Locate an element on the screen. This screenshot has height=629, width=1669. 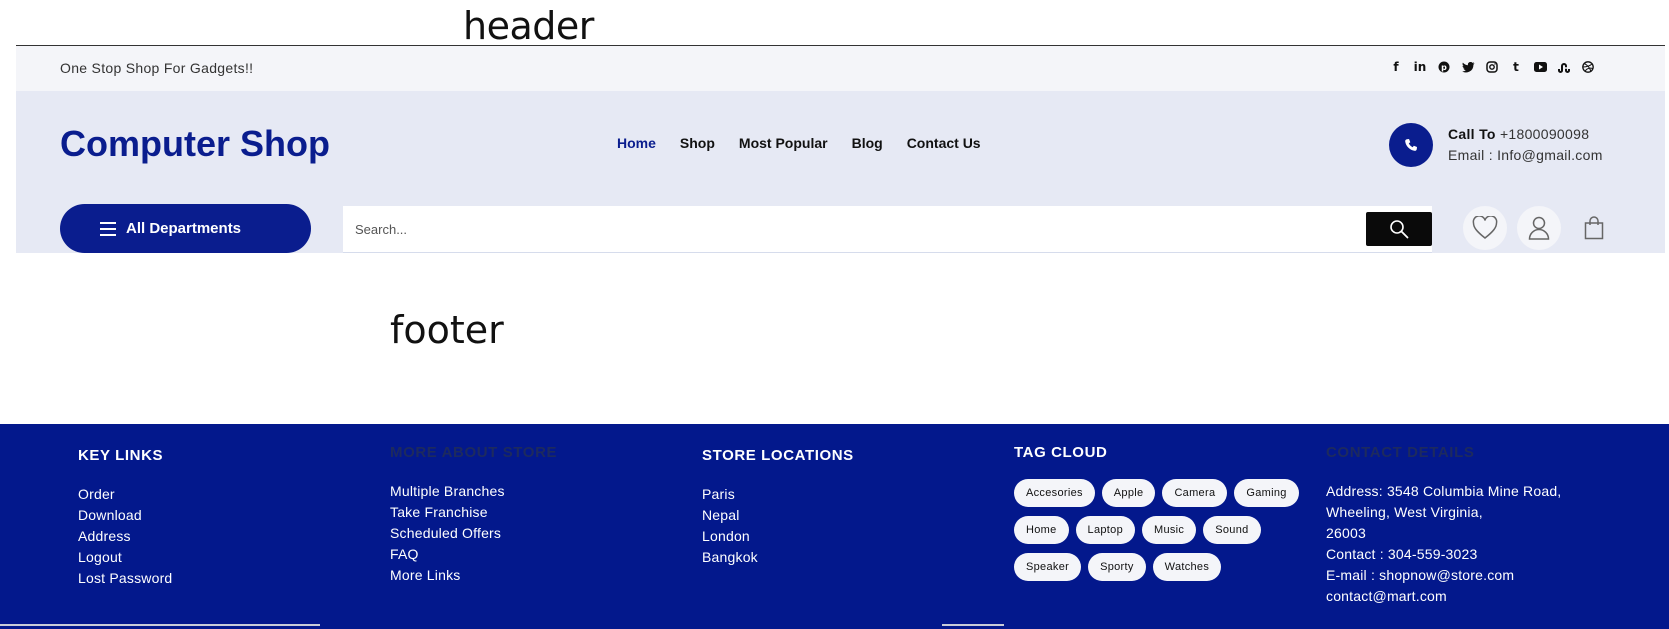
account-button is located at coordinates (1539, 228).